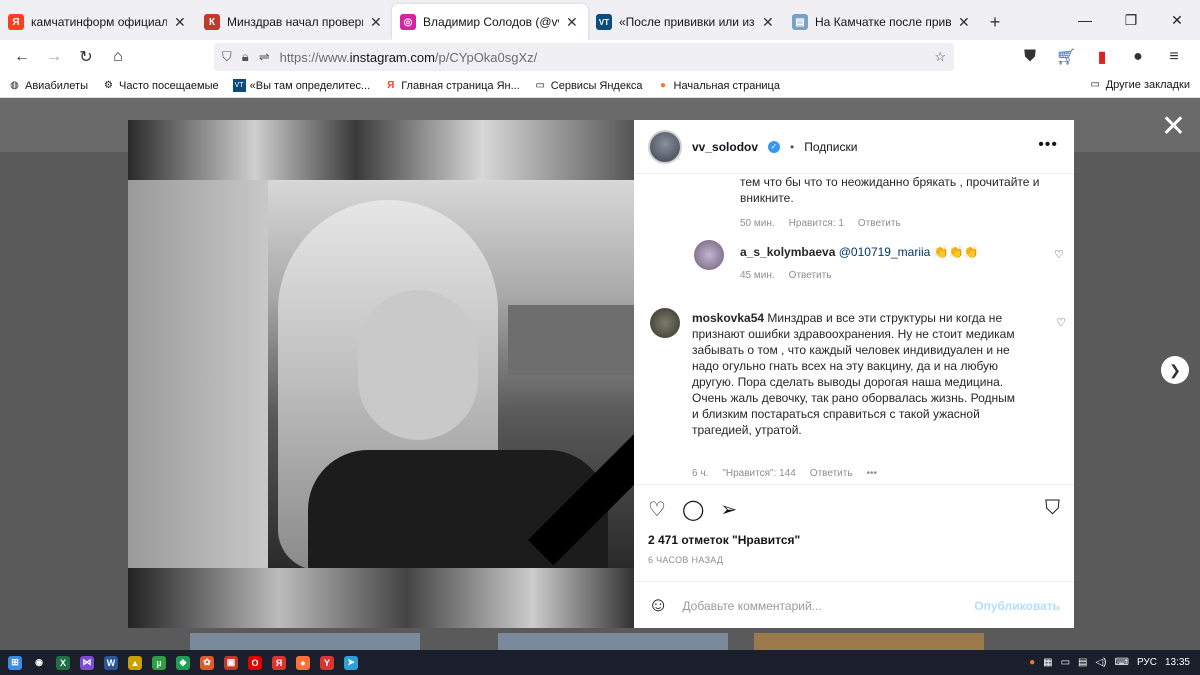 The height and width of the screenshot is (675, 1200). I want to click on telegram-icon: ➤, so click(351, 662).